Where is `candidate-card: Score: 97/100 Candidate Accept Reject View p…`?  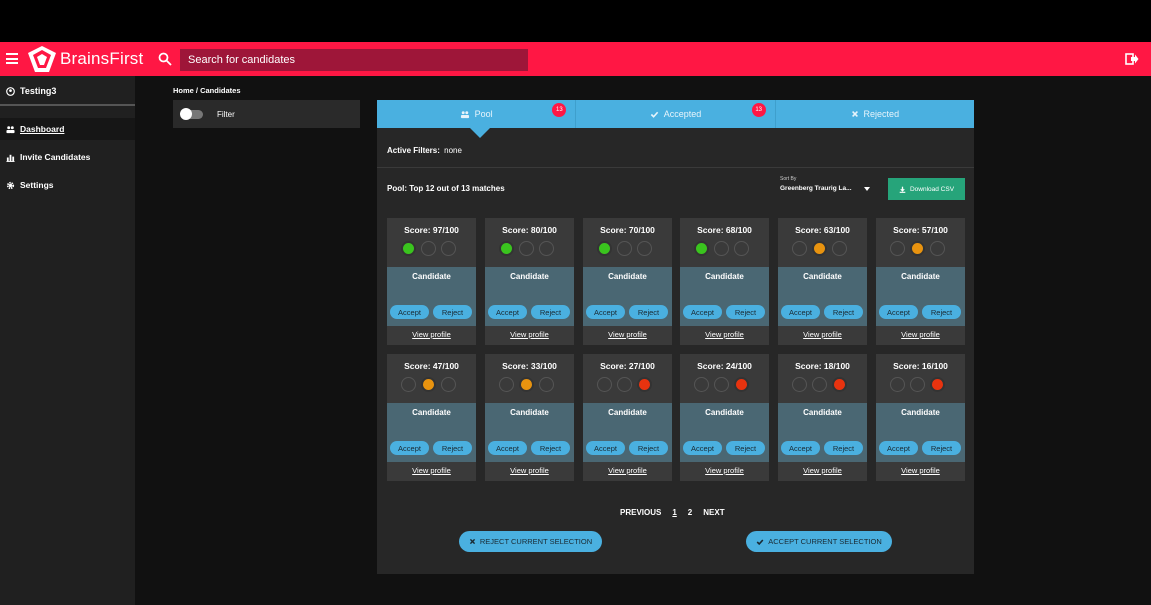 candidate-card: Score: 97/100 Candidate Accept Reject View p… is located at coordinates (431, 281).